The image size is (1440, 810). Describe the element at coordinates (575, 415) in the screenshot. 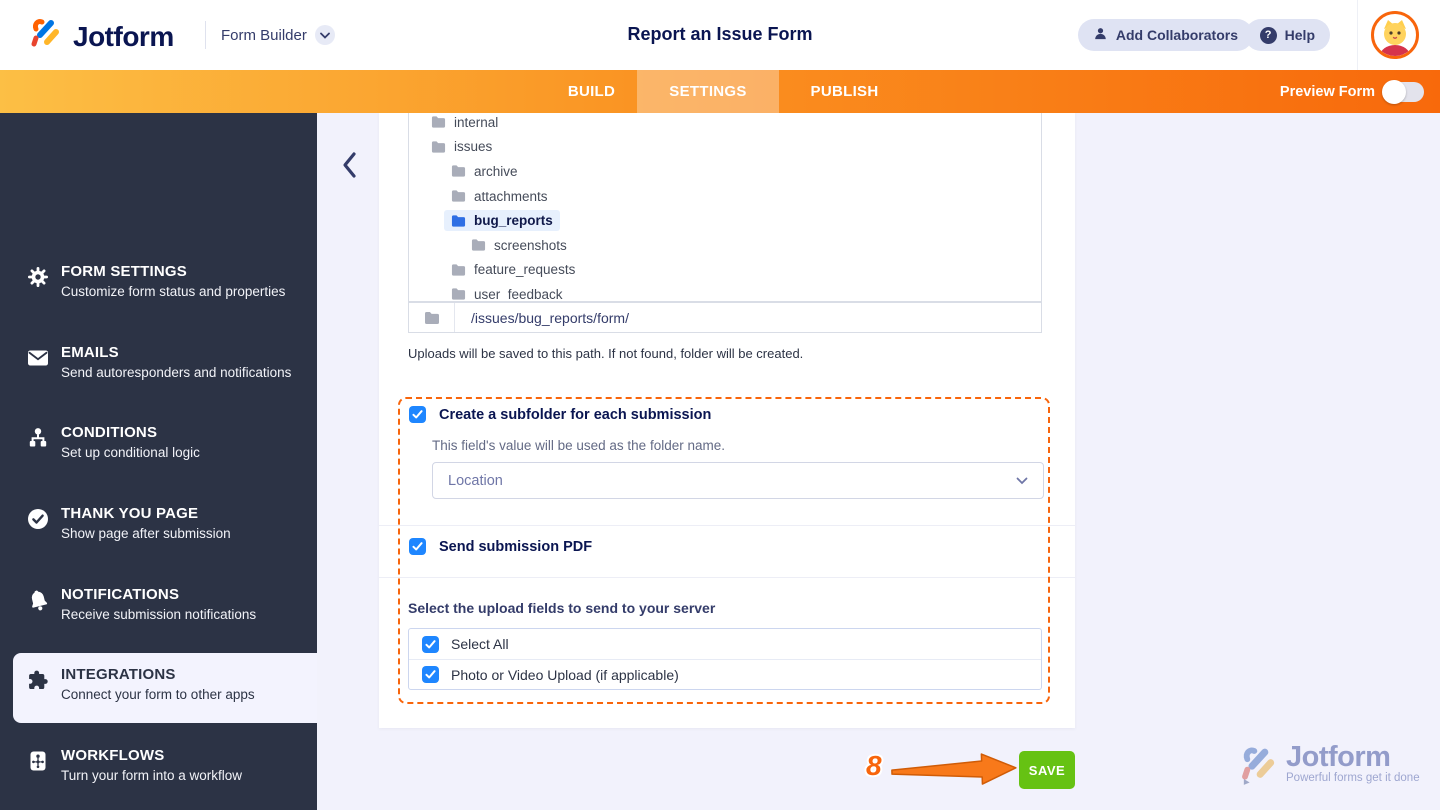

I see `create-subfolder-label: Create a subfolder for each submission` at that location.